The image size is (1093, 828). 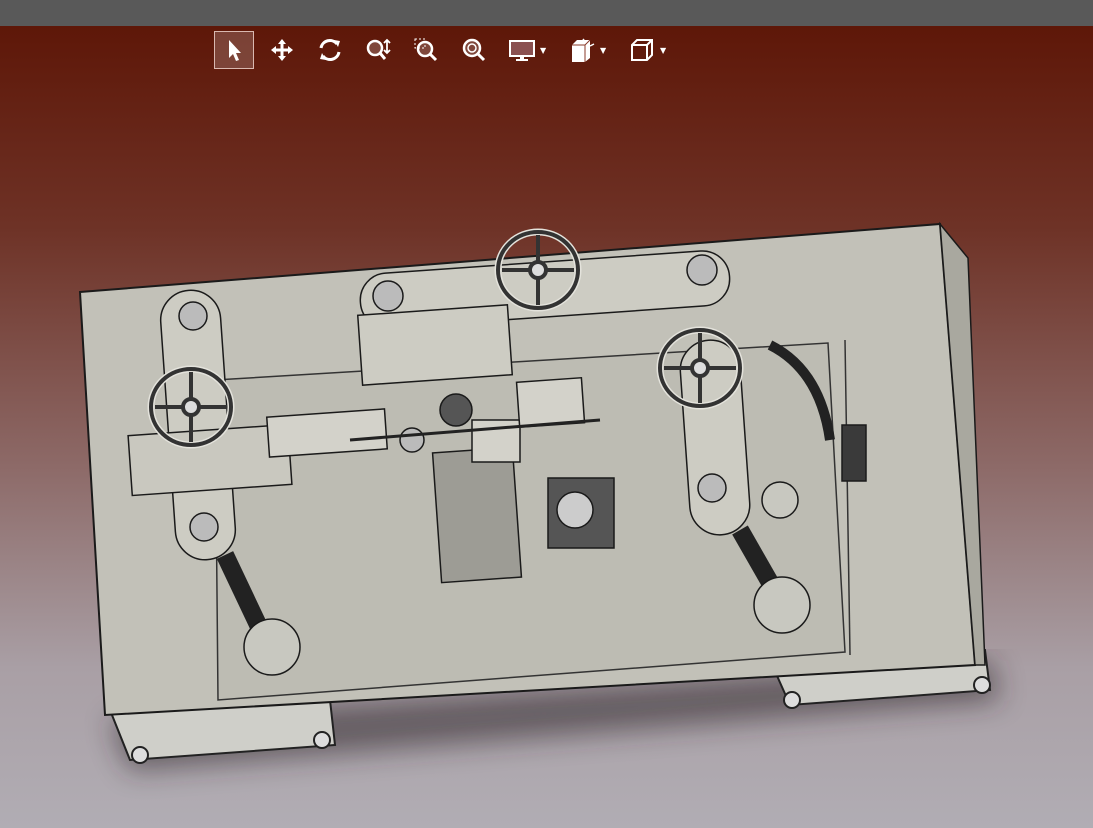 I want to click on pan-icon, so click(x=282, y=50).